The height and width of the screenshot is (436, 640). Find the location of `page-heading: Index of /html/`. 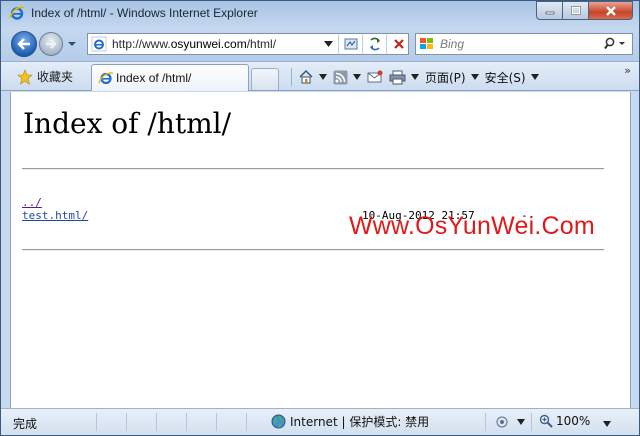

page-heading: Index of /html/ is located at coordinates (127, 123).